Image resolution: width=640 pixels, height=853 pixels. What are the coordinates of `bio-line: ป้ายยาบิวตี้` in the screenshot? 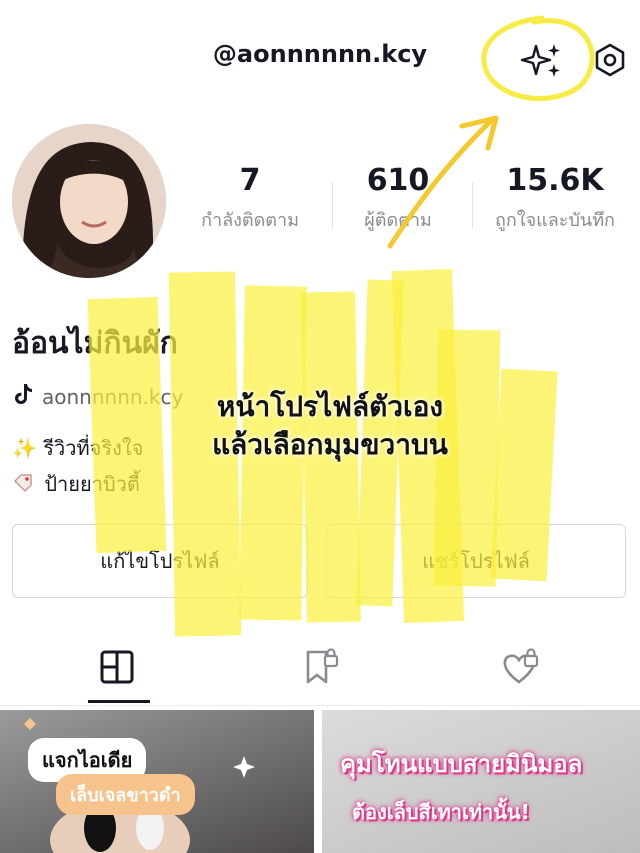 It's located at (76, 484).